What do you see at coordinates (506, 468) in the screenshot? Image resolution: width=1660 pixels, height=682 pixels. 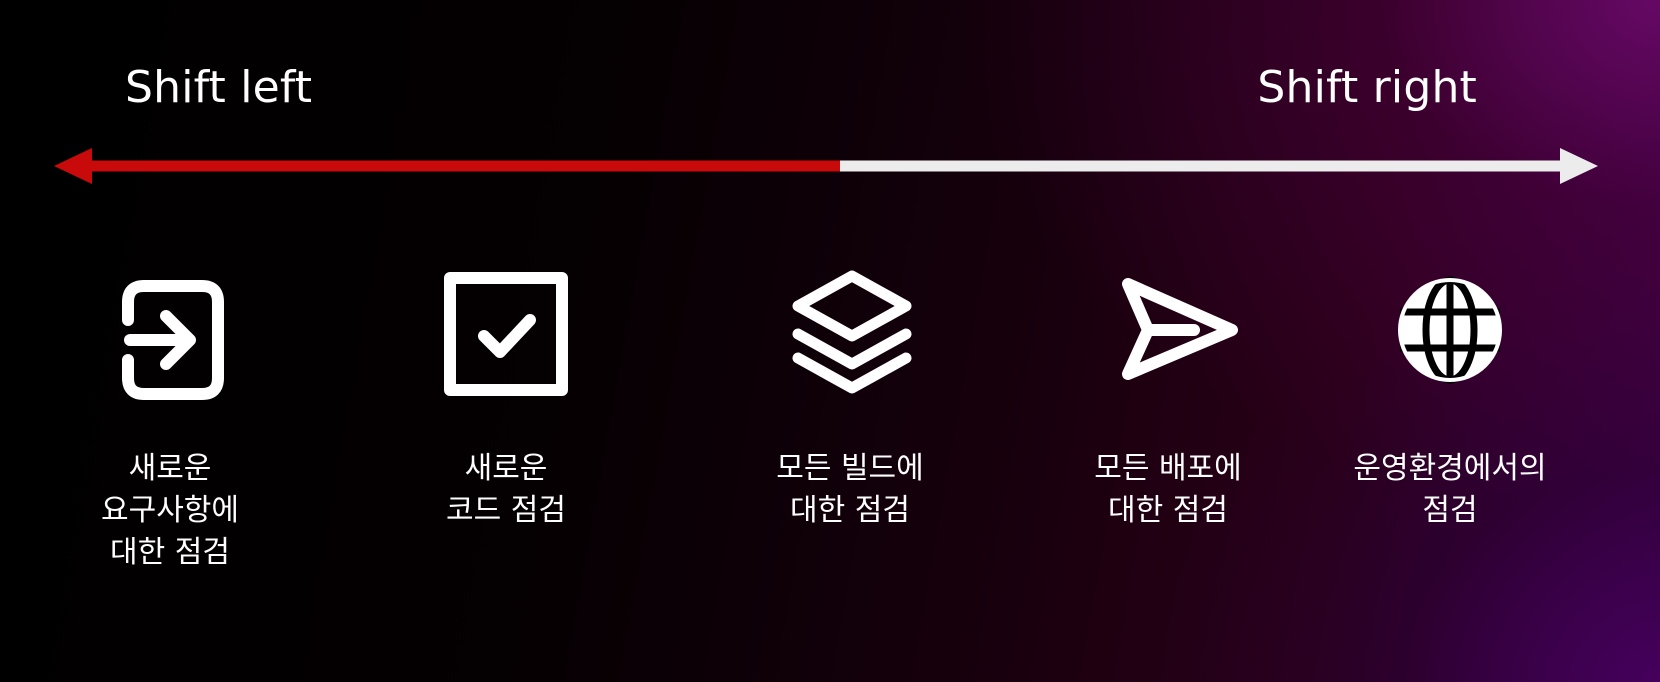 I see `step-2-line-1: 새로운` at bounding box center [506, 468].